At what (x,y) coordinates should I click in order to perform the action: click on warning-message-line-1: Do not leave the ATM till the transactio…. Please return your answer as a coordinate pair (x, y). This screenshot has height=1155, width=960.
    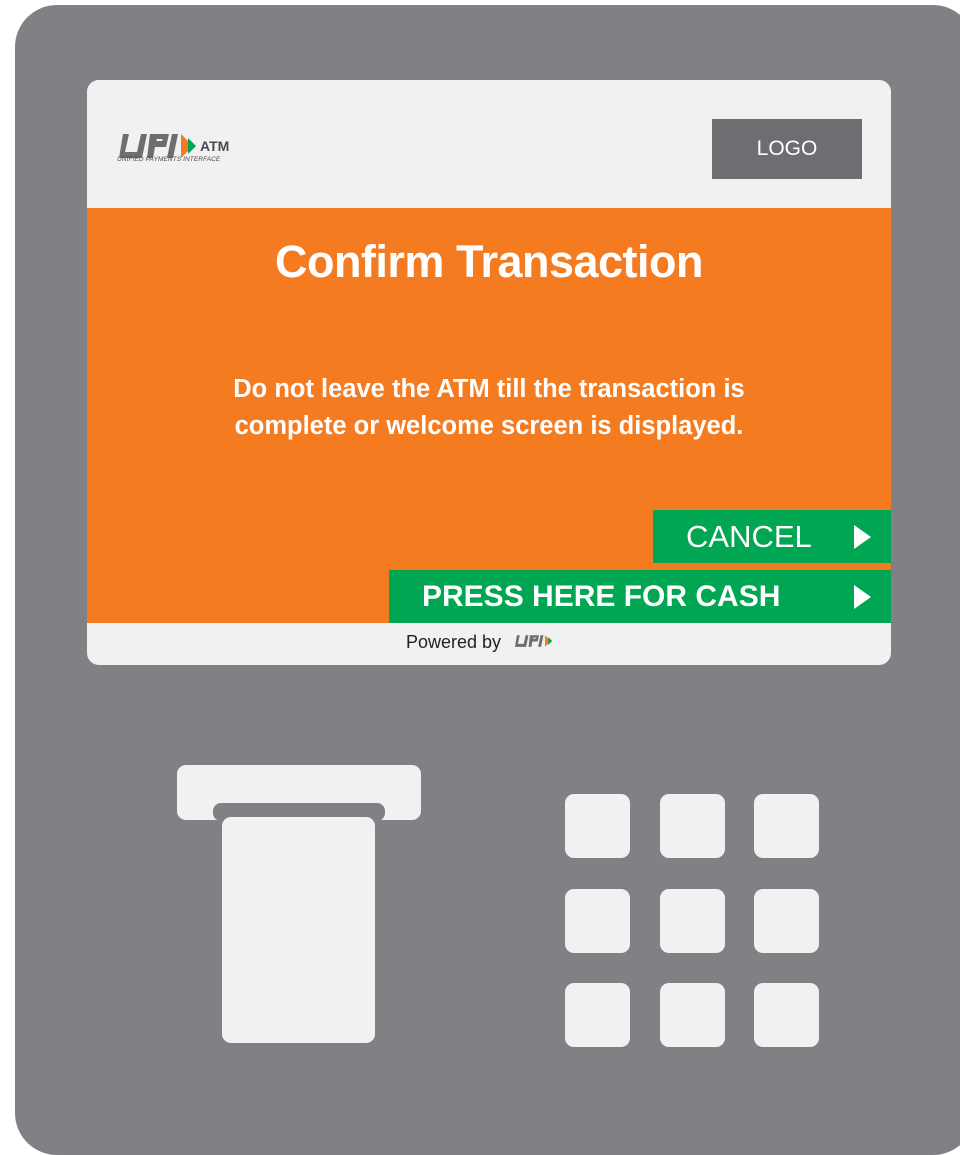
    Looking at the image, I should click on (489, 389).